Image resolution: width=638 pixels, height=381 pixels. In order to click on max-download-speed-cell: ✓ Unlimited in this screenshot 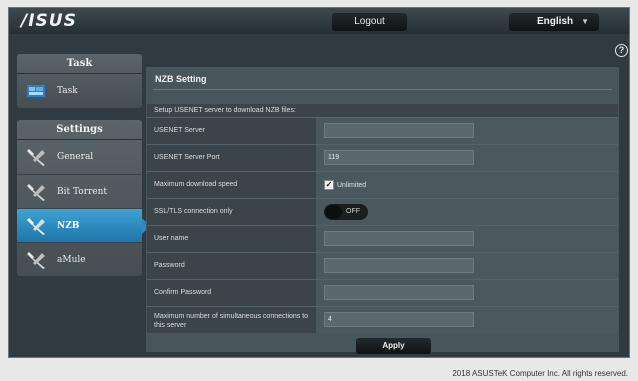, I will do `click(467, 185)`.